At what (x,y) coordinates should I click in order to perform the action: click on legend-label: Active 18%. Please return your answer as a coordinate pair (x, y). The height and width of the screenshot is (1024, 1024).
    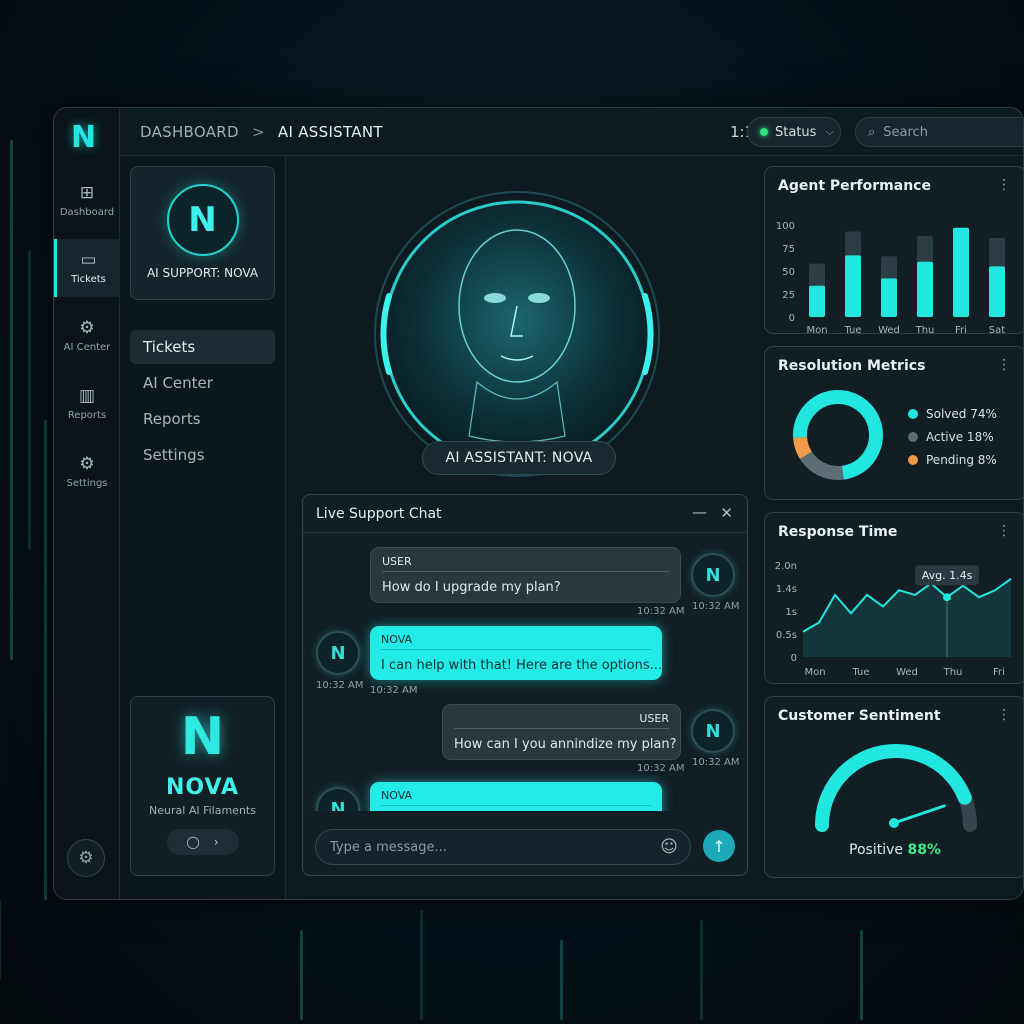
    Looking at the image, I should click on (960, 436).